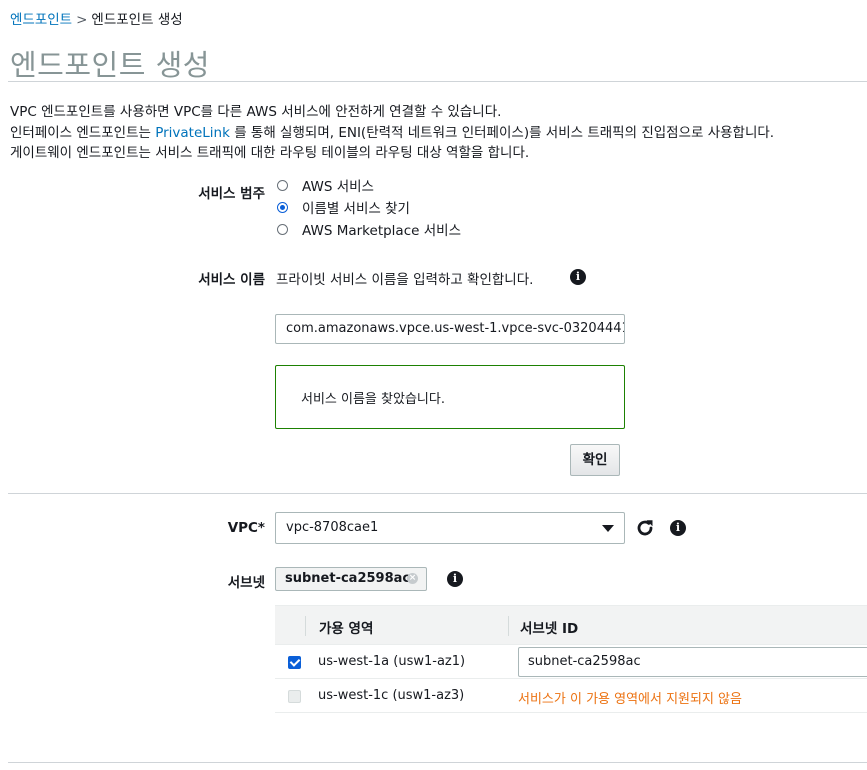 This screenshot has width=867, height=770. What do you see at coordinates (246, 583) in the screenshot?
I see `subnet-label: 서브넷` at bounding box center [246, 583].